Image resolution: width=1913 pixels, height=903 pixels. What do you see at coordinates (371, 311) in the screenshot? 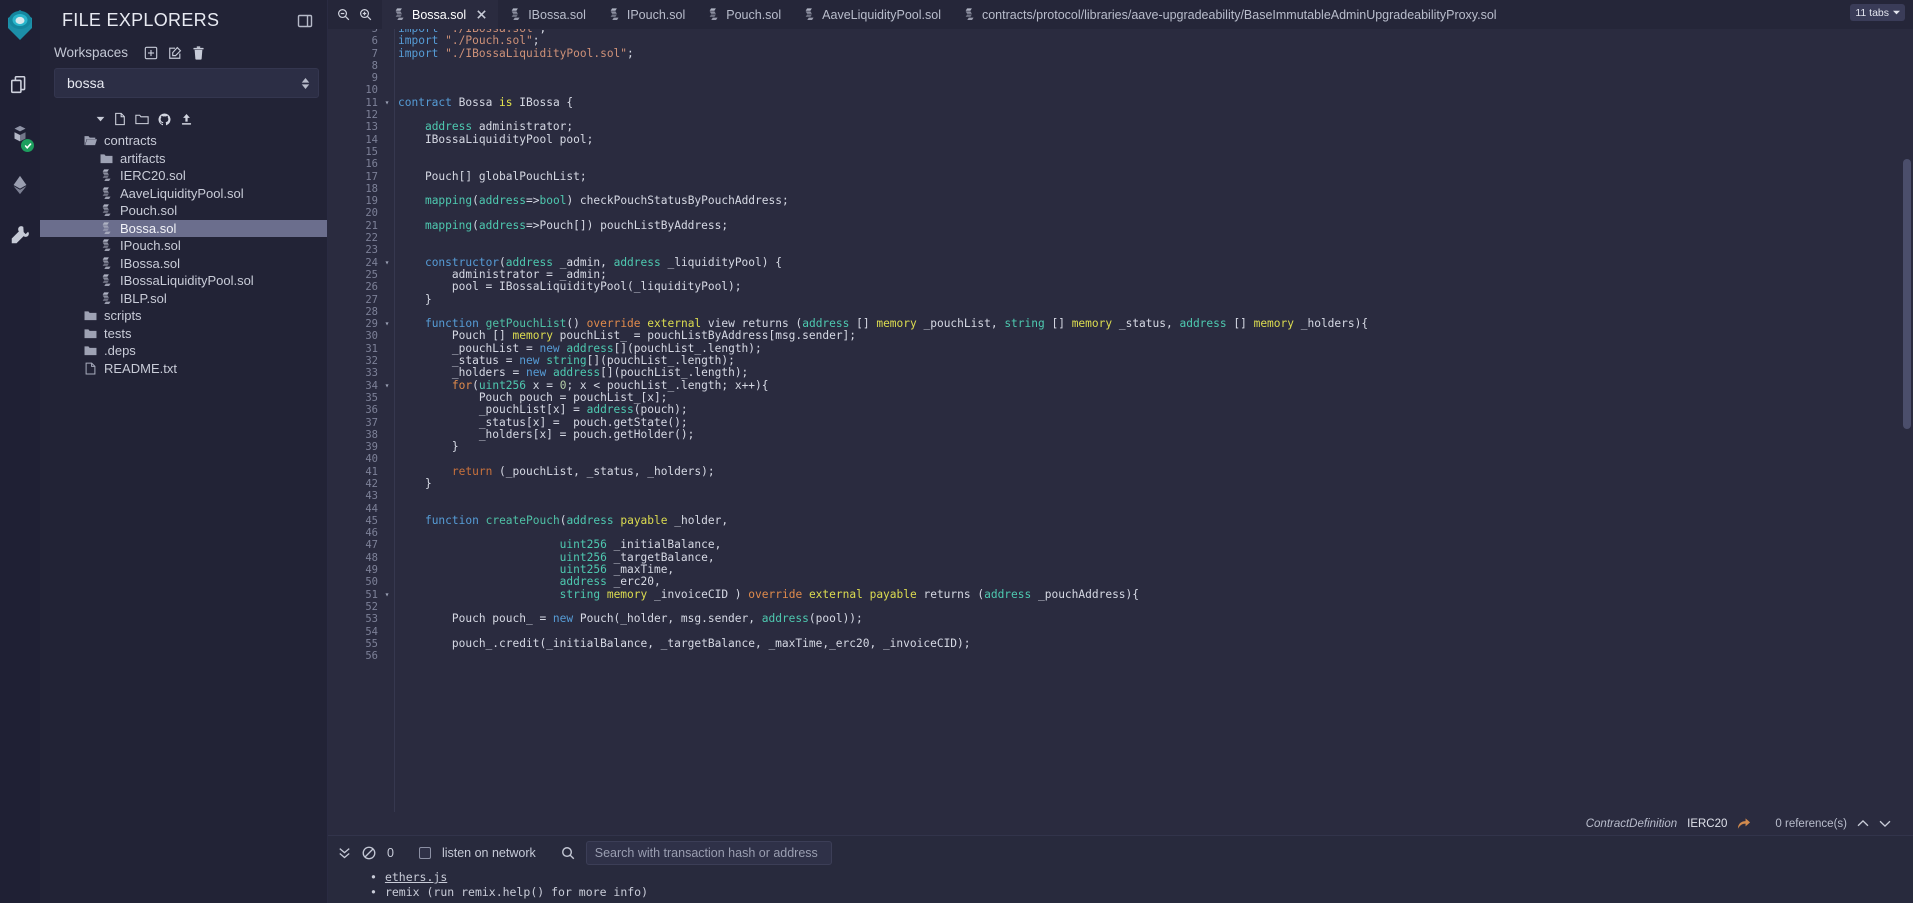
I see `line-number: 28` at bounding box center [371, 311].